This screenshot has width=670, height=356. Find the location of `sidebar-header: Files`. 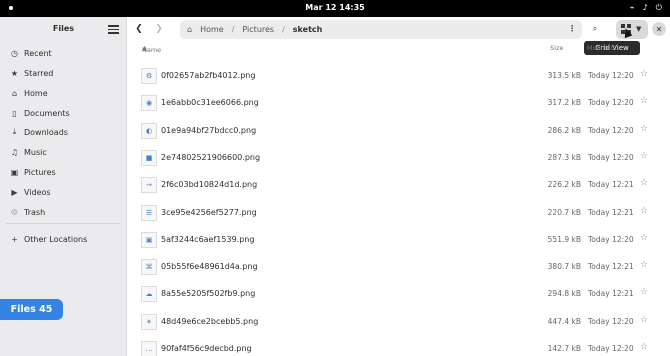

sidebar-header: Files is located at coordinates (63, 29).